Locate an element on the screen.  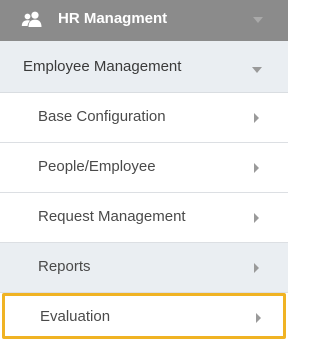
menu-item-label: People/Employee is located at coordinates (97, 166).